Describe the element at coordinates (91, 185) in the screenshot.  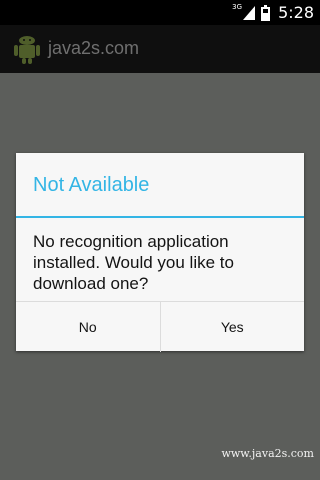
I see `dialog-title: Not Available` at that location.